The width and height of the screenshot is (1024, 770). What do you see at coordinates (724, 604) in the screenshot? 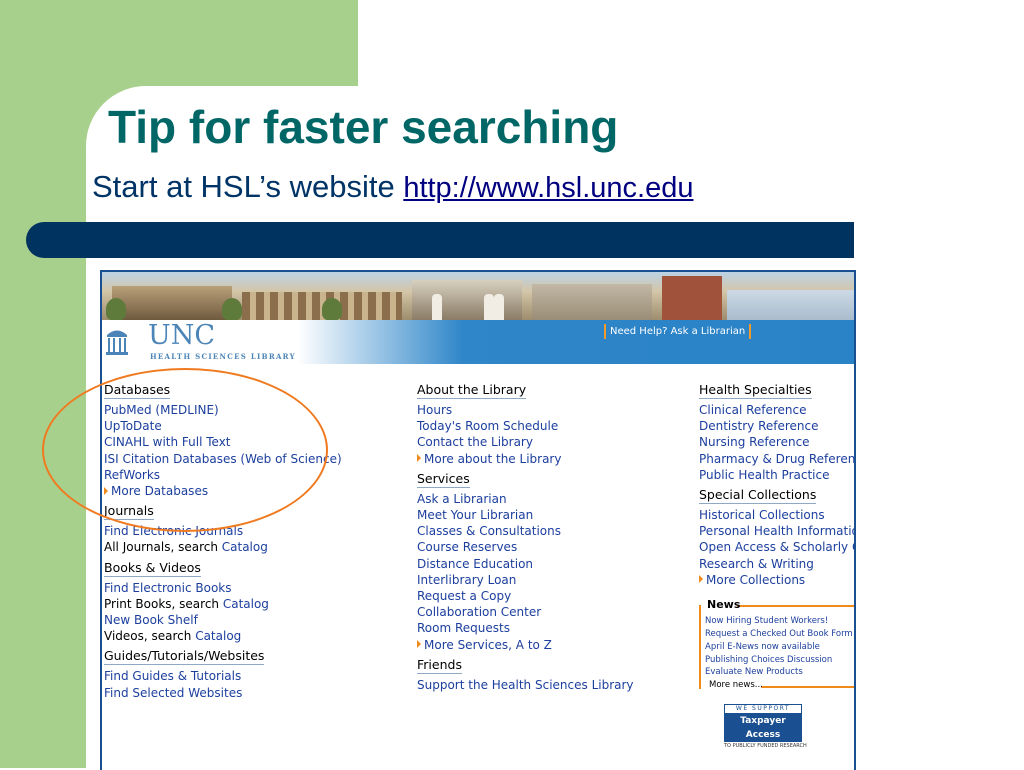
I see `news-heading: News` at bounding box center [724, 604].